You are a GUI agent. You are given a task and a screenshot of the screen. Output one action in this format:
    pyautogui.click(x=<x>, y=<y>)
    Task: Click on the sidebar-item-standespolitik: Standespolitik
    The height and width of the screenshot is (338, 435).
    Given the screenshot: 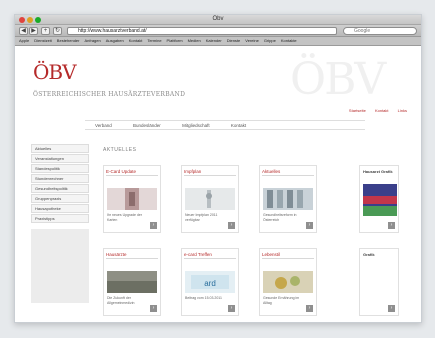 What is the action you would take?
    pyautogui.click(x=60, y=168)
    